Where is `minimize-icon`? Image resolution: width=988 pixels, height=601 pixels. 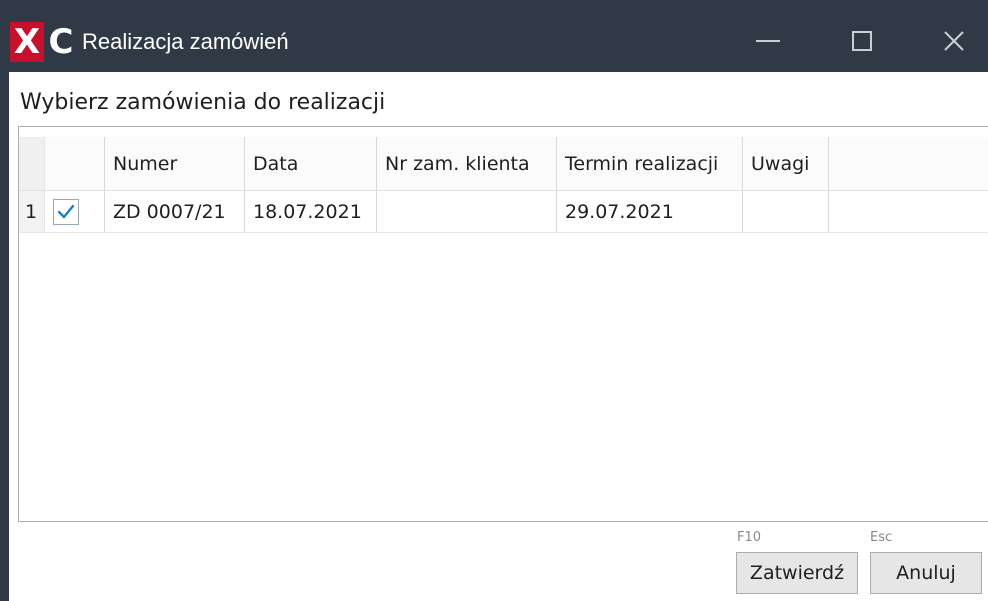
minimize-icon is located at coordinates (768, 41).